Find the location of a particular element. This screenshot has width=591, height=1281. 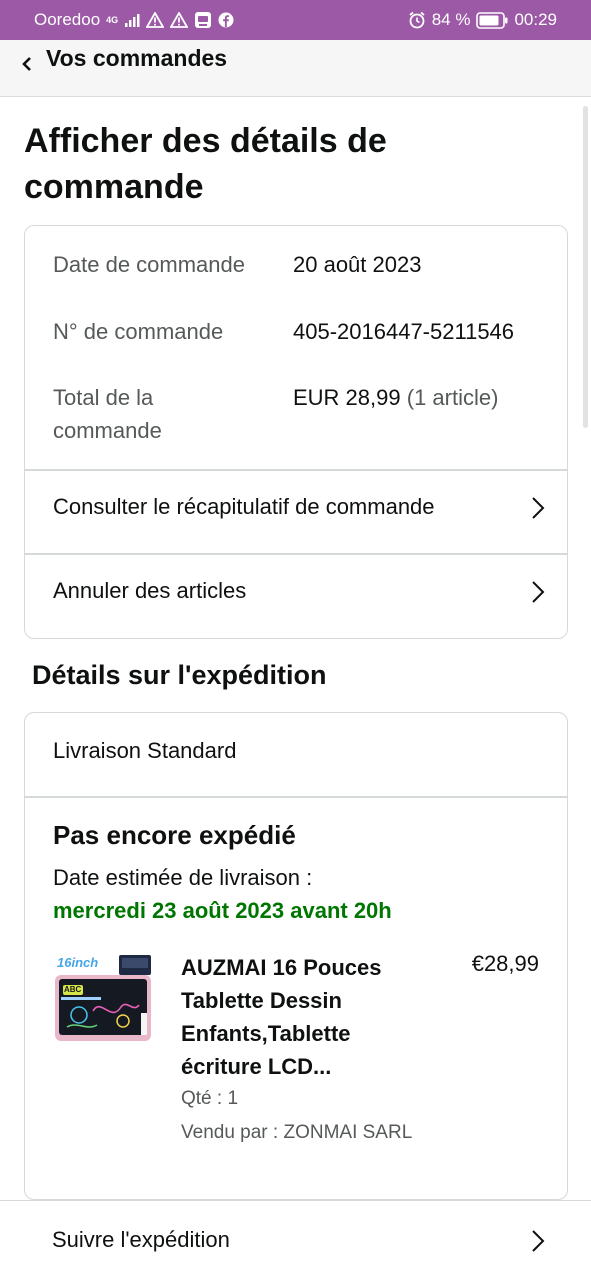

signal-icon is located at coordinates (132, 20).